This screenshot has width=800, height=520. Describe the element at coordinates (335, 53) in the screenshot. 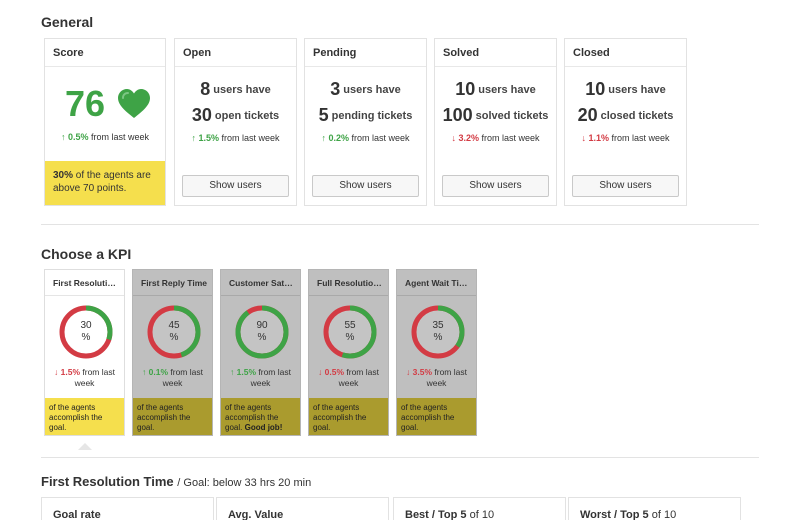

I see `stat-card-pending-title: Pending` at that location.